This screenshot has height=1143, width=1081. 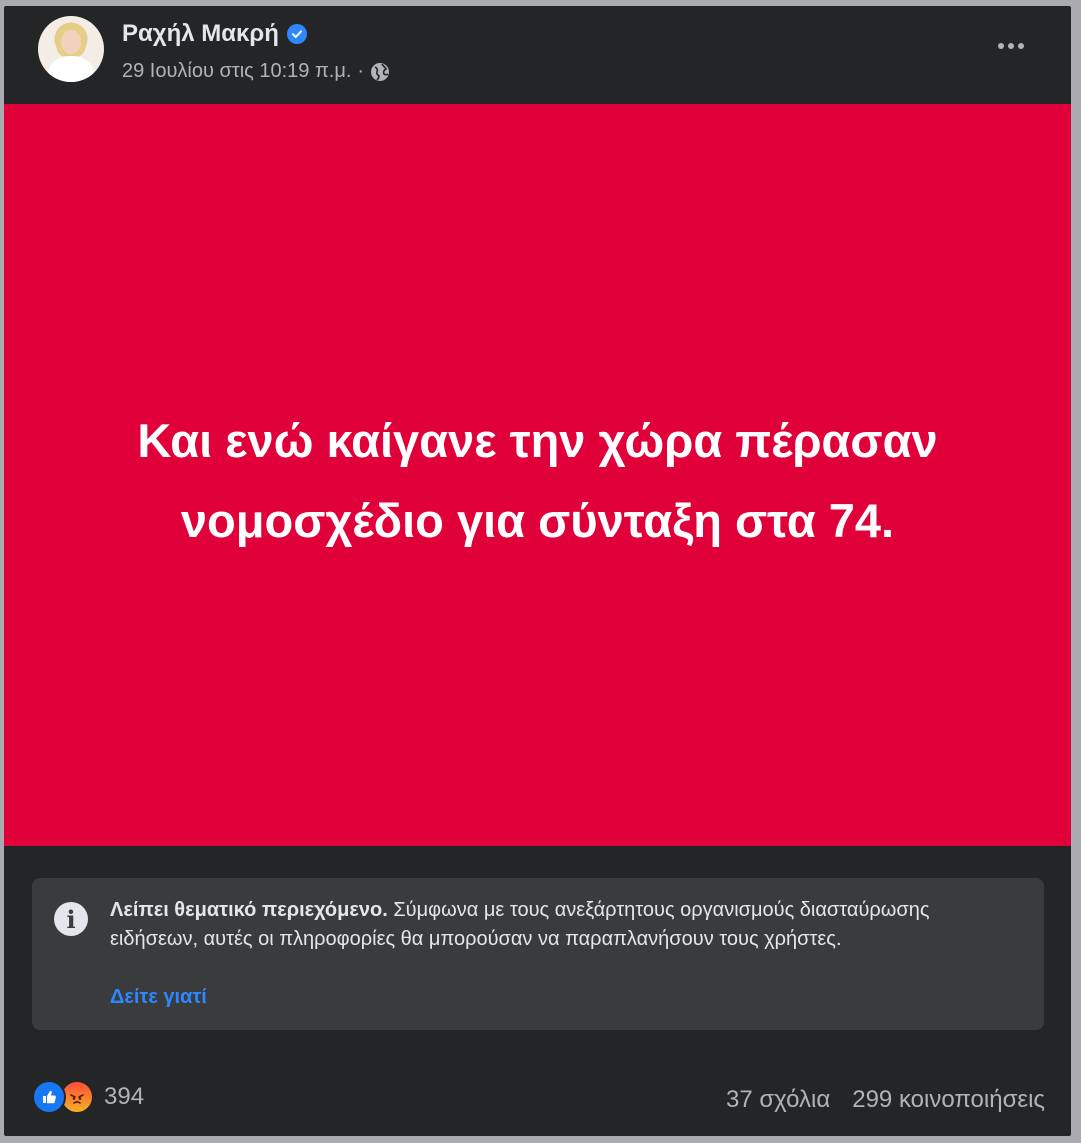 I want to click on post-timestamp: 29 Ιουλίου στις 10:19 π.μ., so click(x=236, y=71).